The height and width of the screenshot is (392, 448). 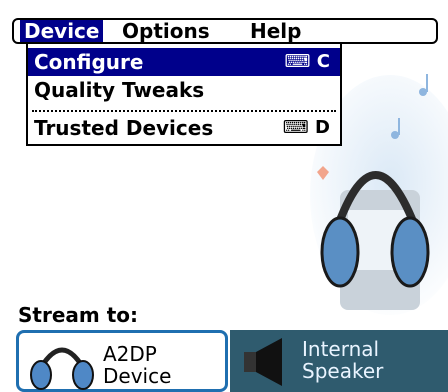 I want to click on menu-item-quality-tweaks: Quality Tweaks, so click(x=184, y=90).